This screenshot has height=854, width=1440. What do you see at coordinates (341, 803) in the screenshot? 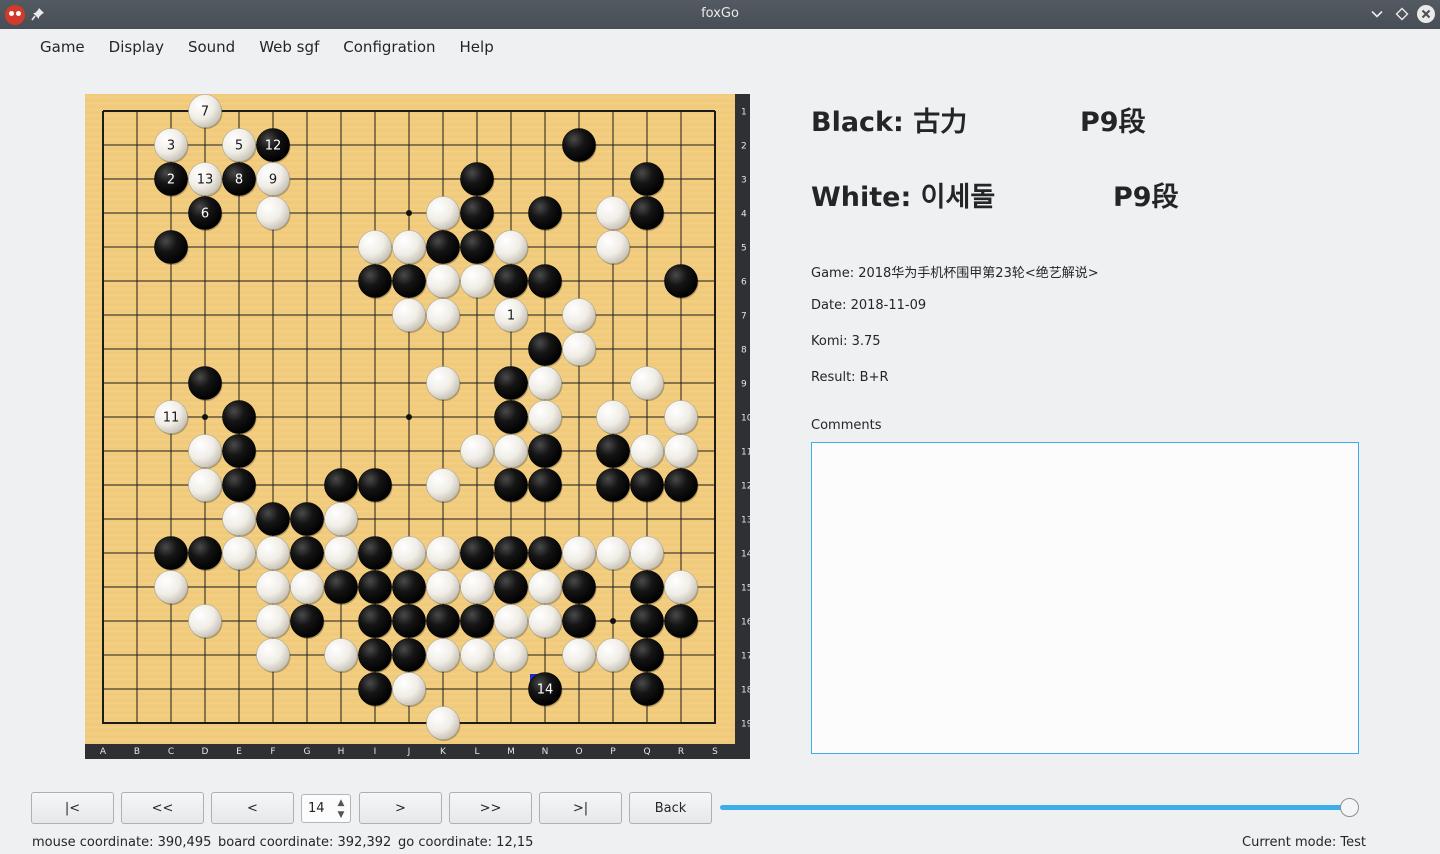
I see `spin-up-icon: ▲` at bounding box center [341, 803].